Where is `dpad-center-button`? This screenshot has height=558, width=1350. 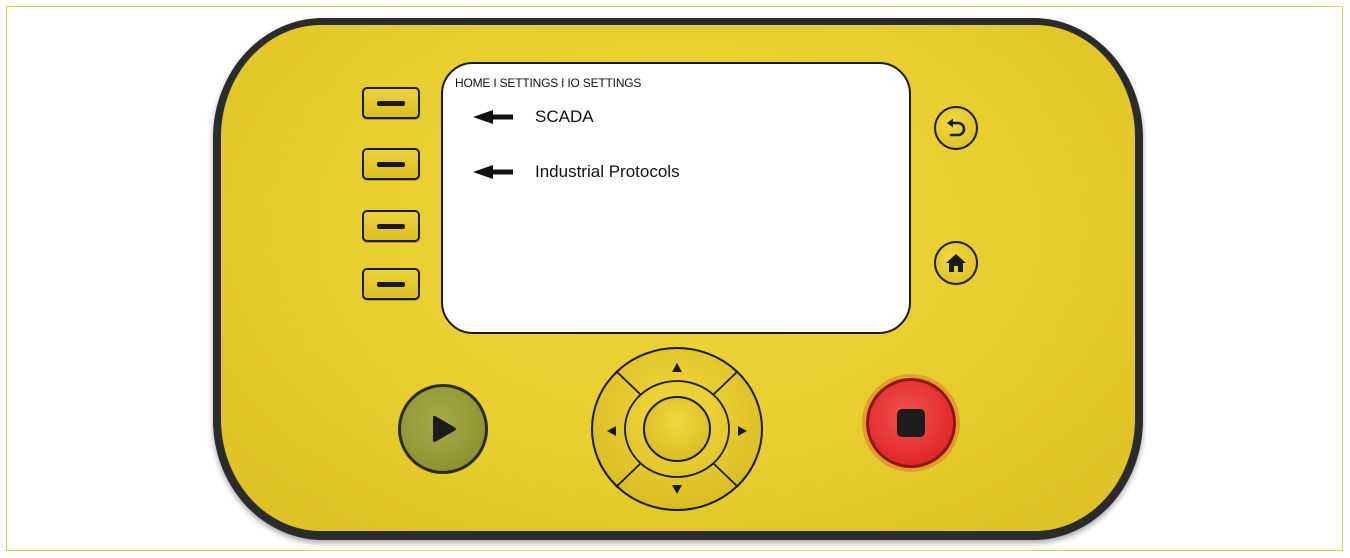
dpad-center-button is located at coordinates (677, 429).